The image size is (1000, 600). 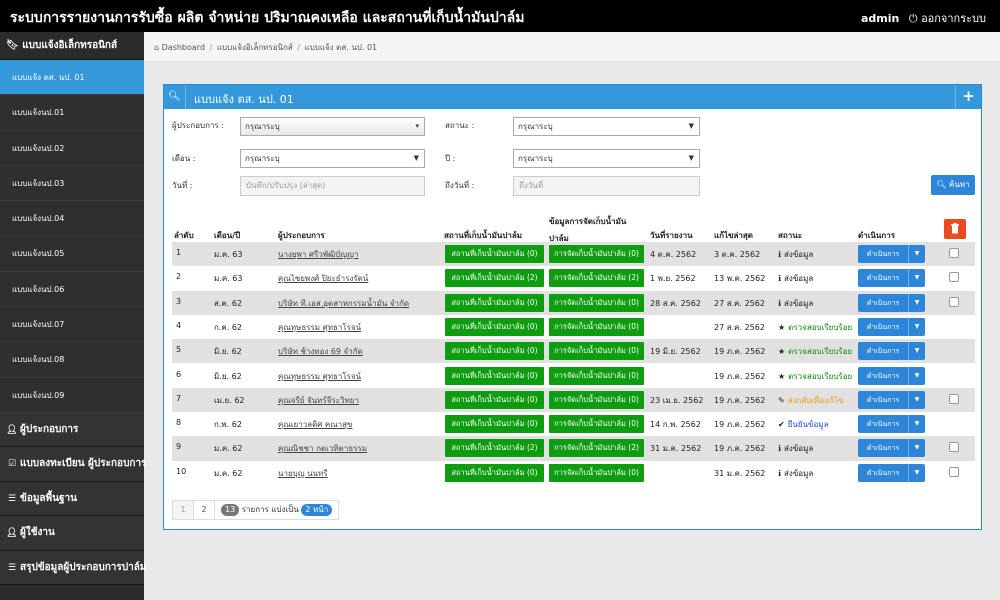 I want to click on sidebar-item-3: แบบแจ้งนป.03, so click(x=72, y=183).